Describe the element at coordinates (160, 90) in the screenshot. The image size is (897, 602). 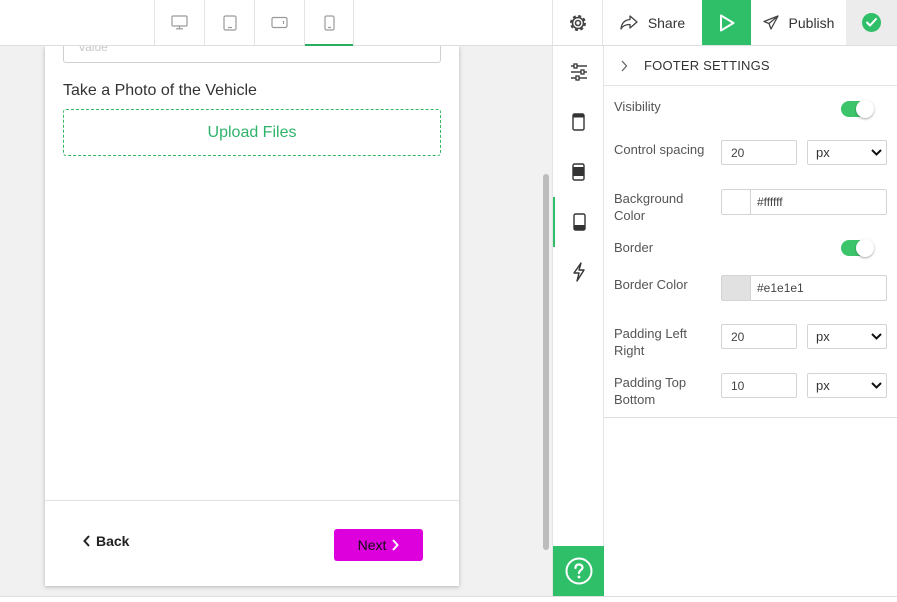
I see `photo-field-label: Take a Photo of the Vehicle` at that location.